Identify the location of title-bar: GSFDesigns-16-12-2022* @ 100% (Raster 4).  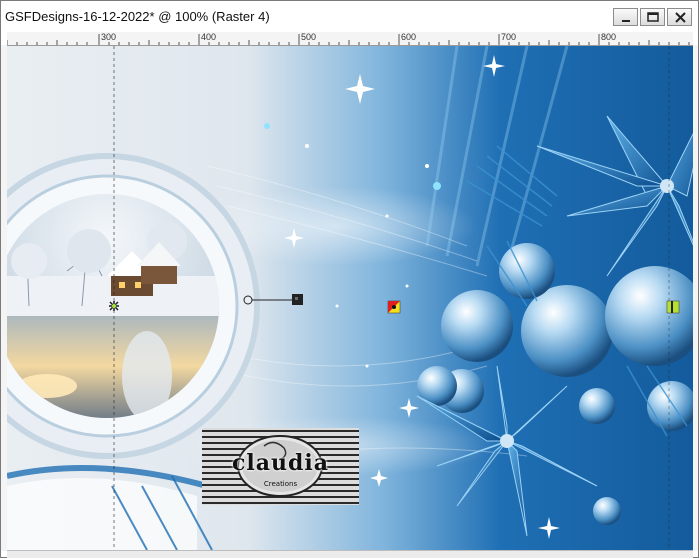
(349, 16).